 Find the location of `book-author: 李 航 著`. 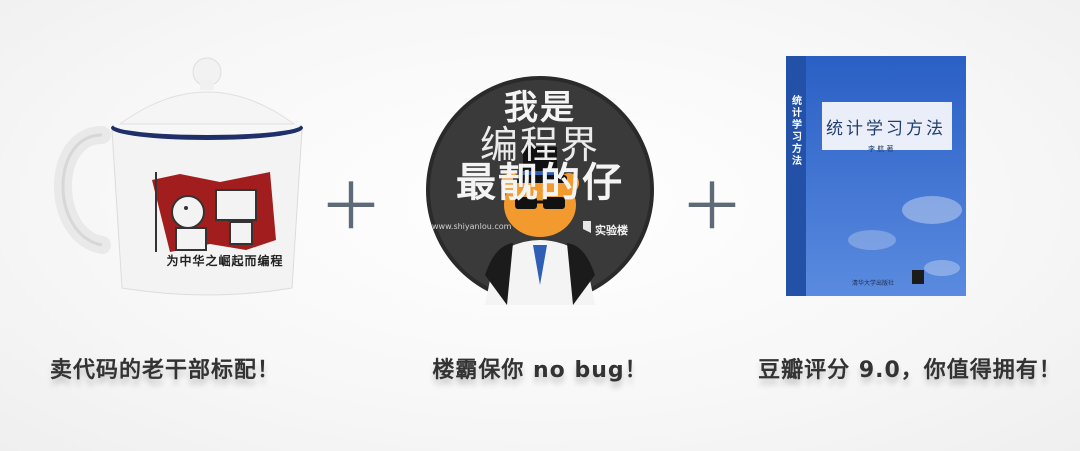

book-author: 李 航 著 is located at coordinates (881, 149).